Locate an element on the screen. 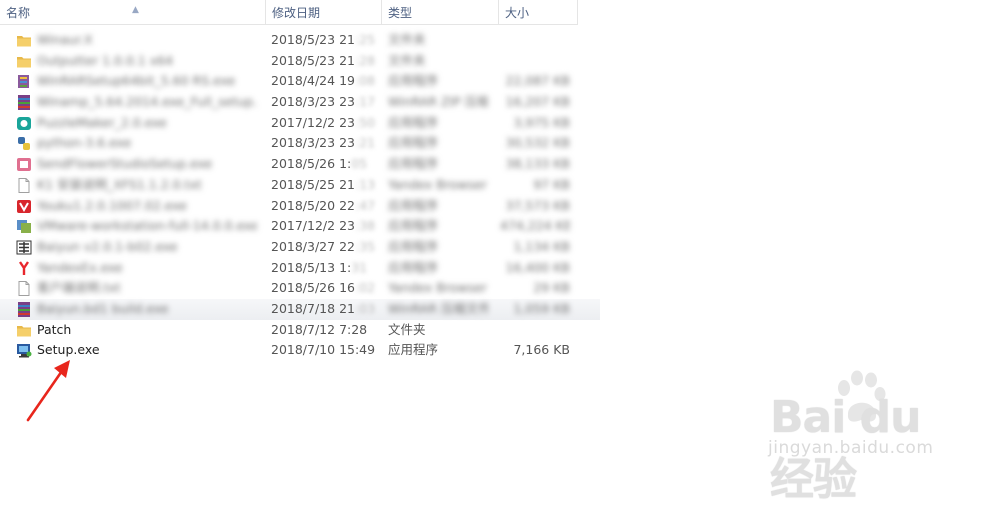 This screenshot has width=1000, height=507. file-modified-time-blurred: :13 is located at coordinates (365, 184).